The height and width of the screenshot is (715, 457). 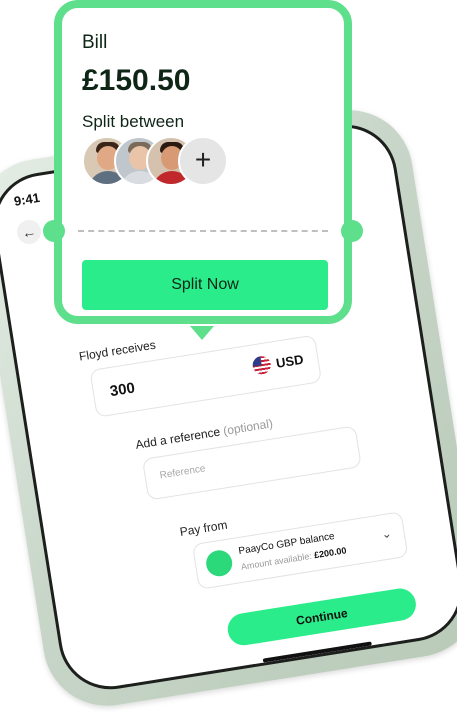 I want to click on add-person-icon: +, so click(x=203, y=161).